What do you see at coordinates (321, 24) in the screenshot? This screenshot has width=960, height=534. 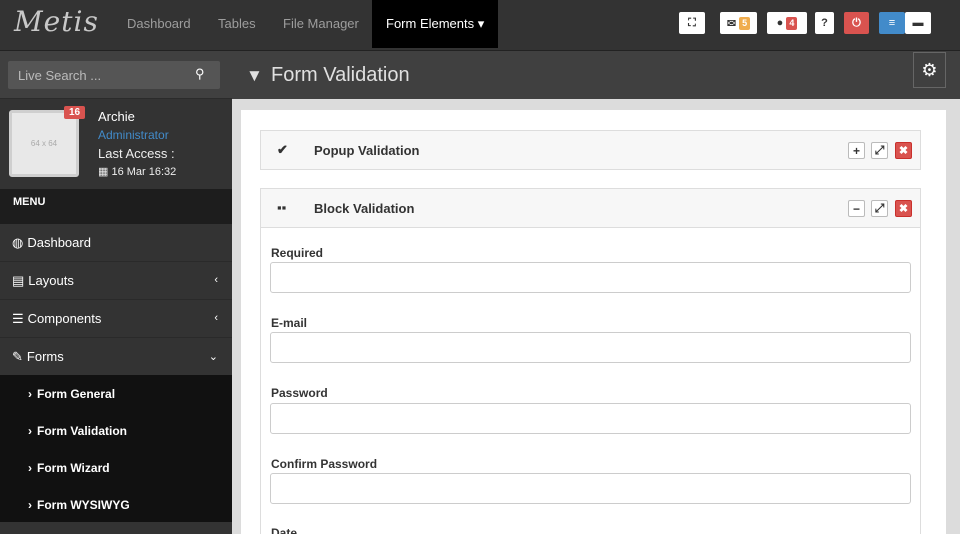 I see `nav-file-manager: File Manager` at bounding box center [321, 24].